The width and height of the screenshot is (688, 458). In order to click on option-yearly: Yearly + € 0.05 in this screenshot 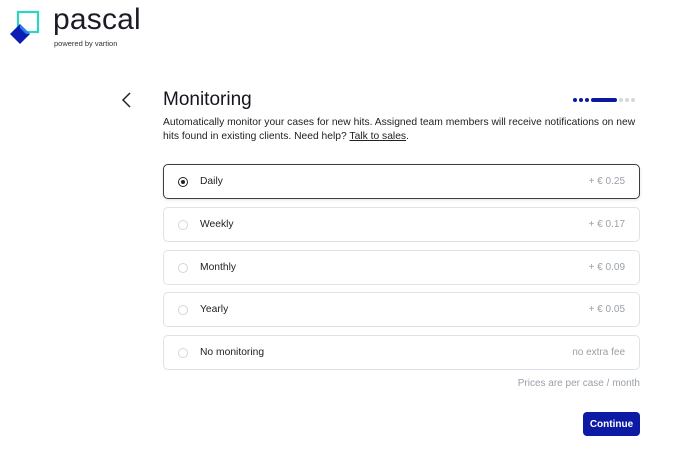, I will do `click(401, 309)`.